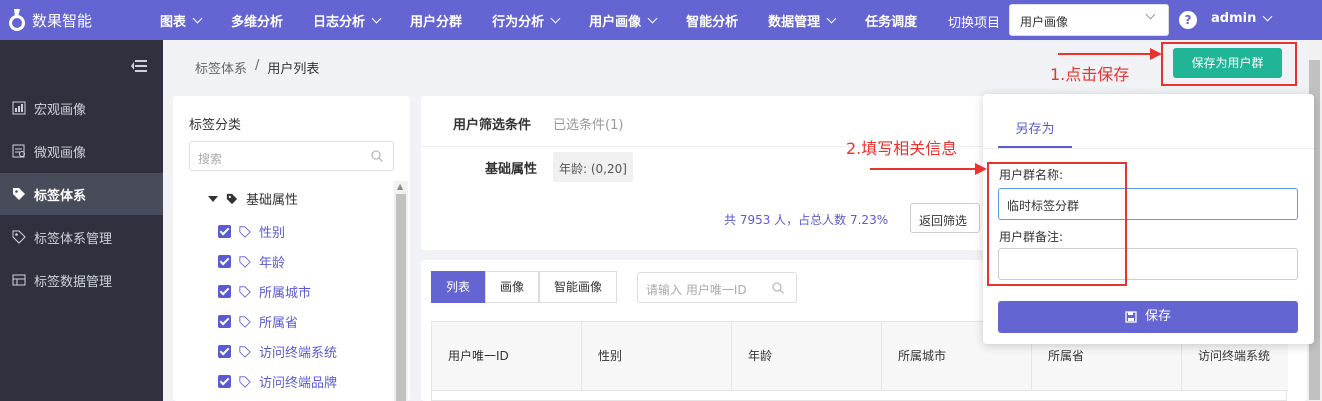 The height and width of the screenshot is (401, 1322). I want to click on tree-item: 访问终端品牌, so click(277, 381).